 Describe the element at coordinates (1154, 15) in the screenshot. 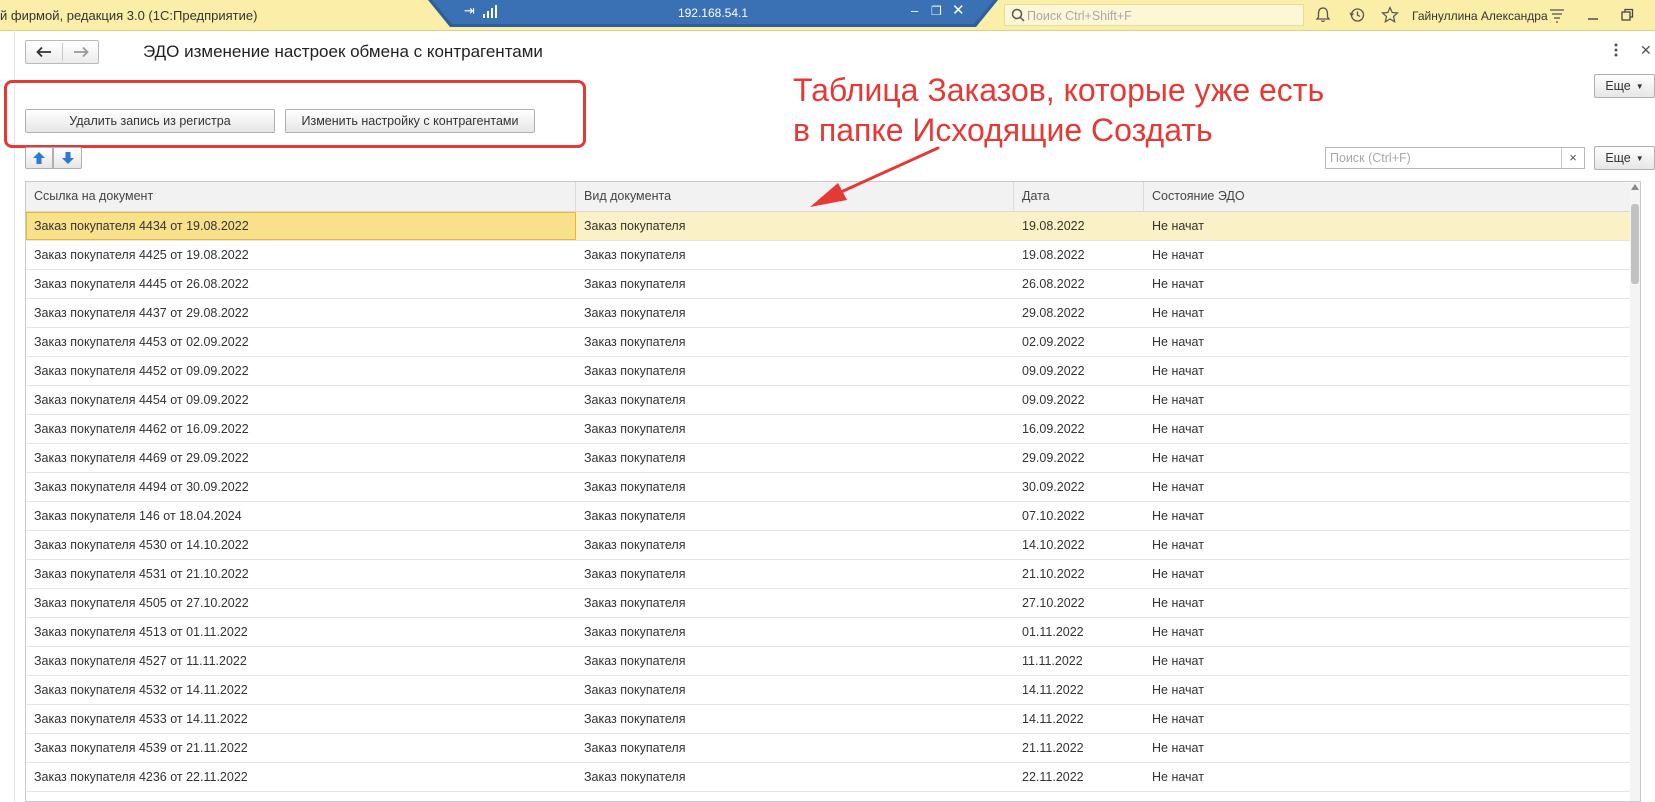

I see `global-search-input: Поиск Ctrl+Shift+F` at that location.